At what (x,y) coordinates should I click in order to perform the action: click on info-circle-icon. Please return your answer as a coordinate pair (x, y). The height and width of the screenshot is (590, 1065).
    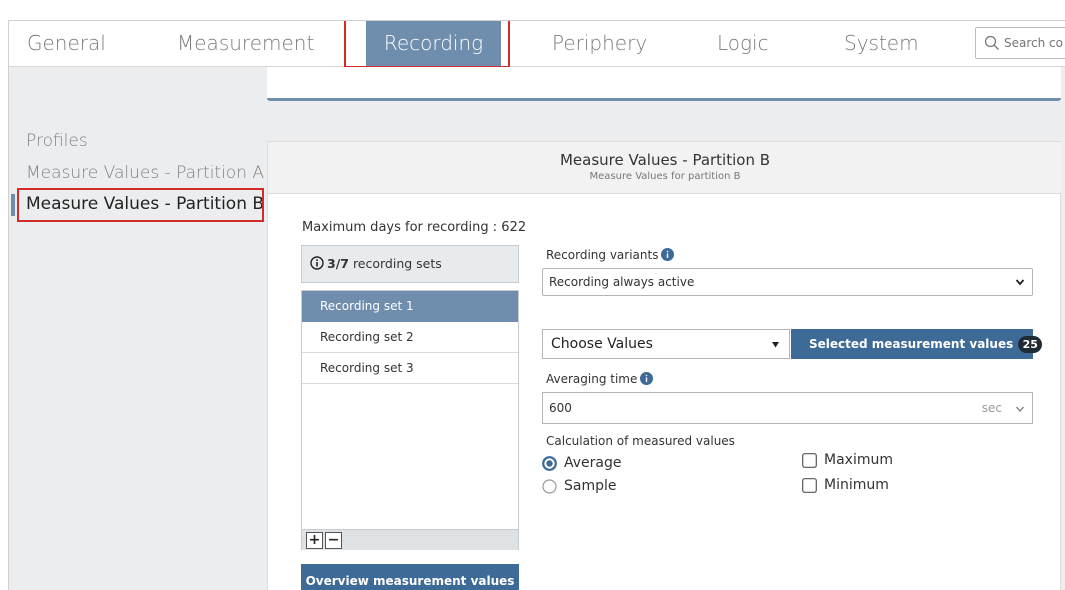
    Looking at the image, I should click on (317, 263).